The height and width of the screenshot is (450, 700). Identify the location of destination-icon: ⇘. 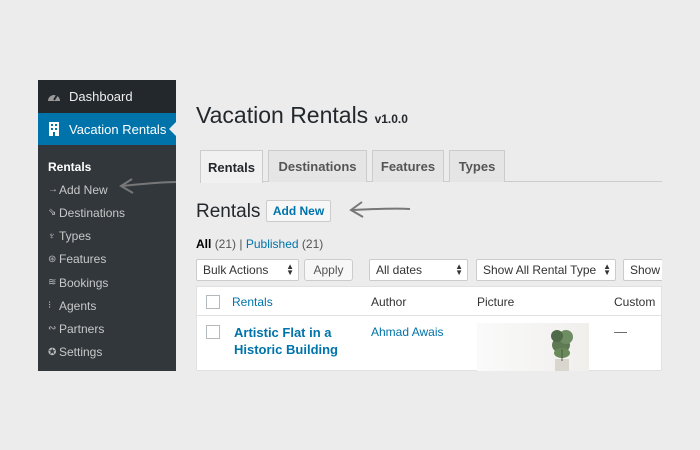
(52, 213).